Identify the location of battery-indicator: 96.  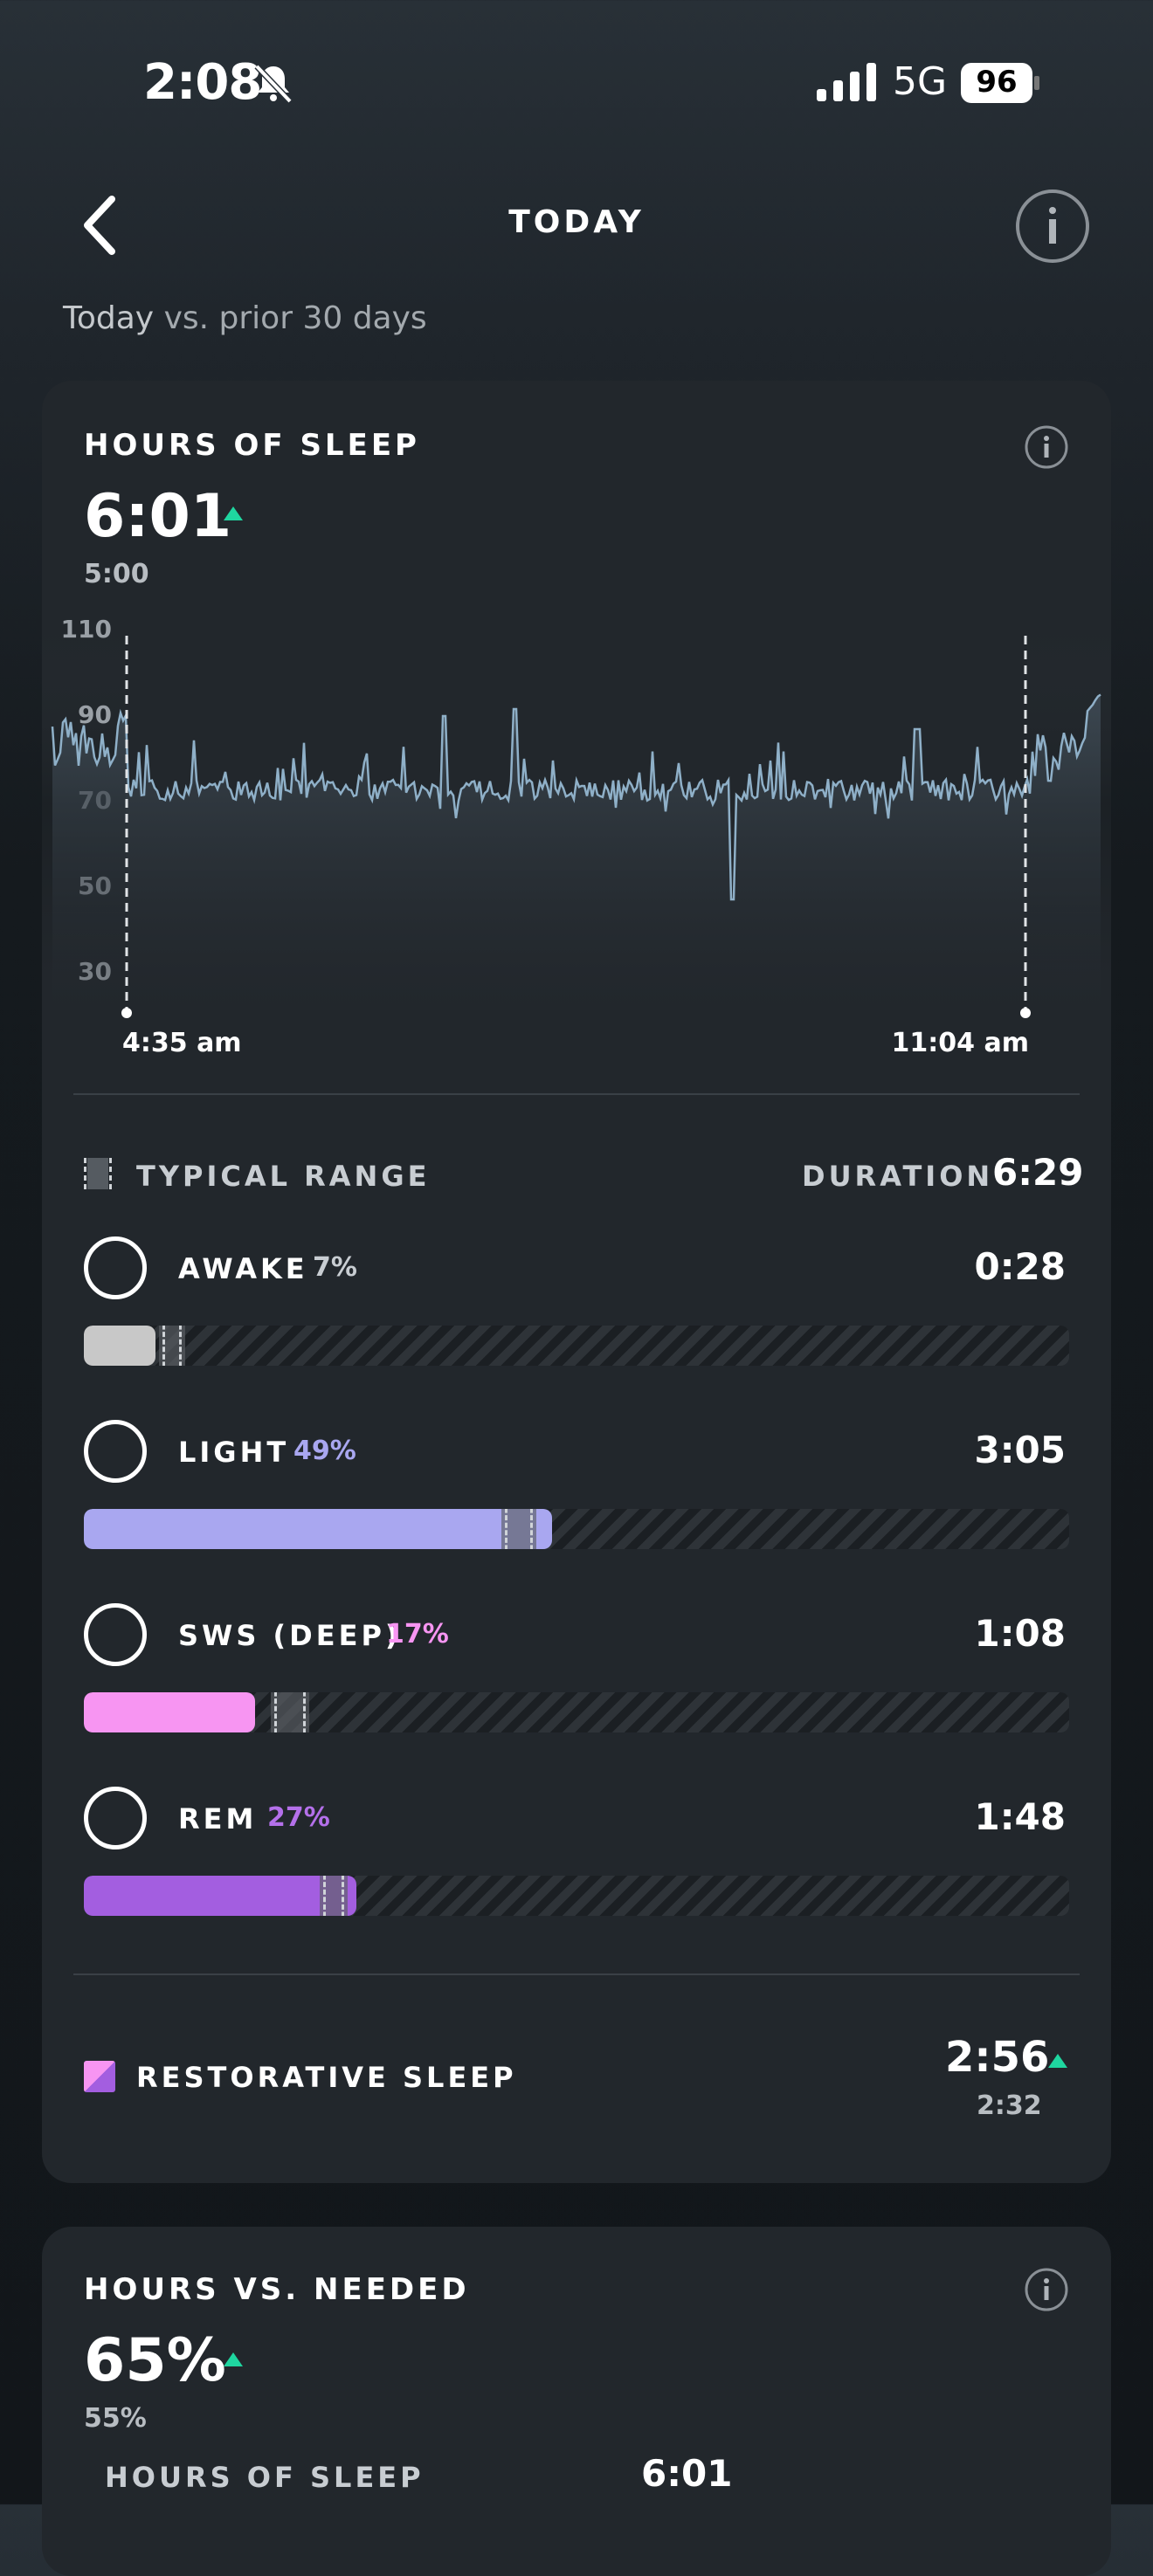
(1000, 83).